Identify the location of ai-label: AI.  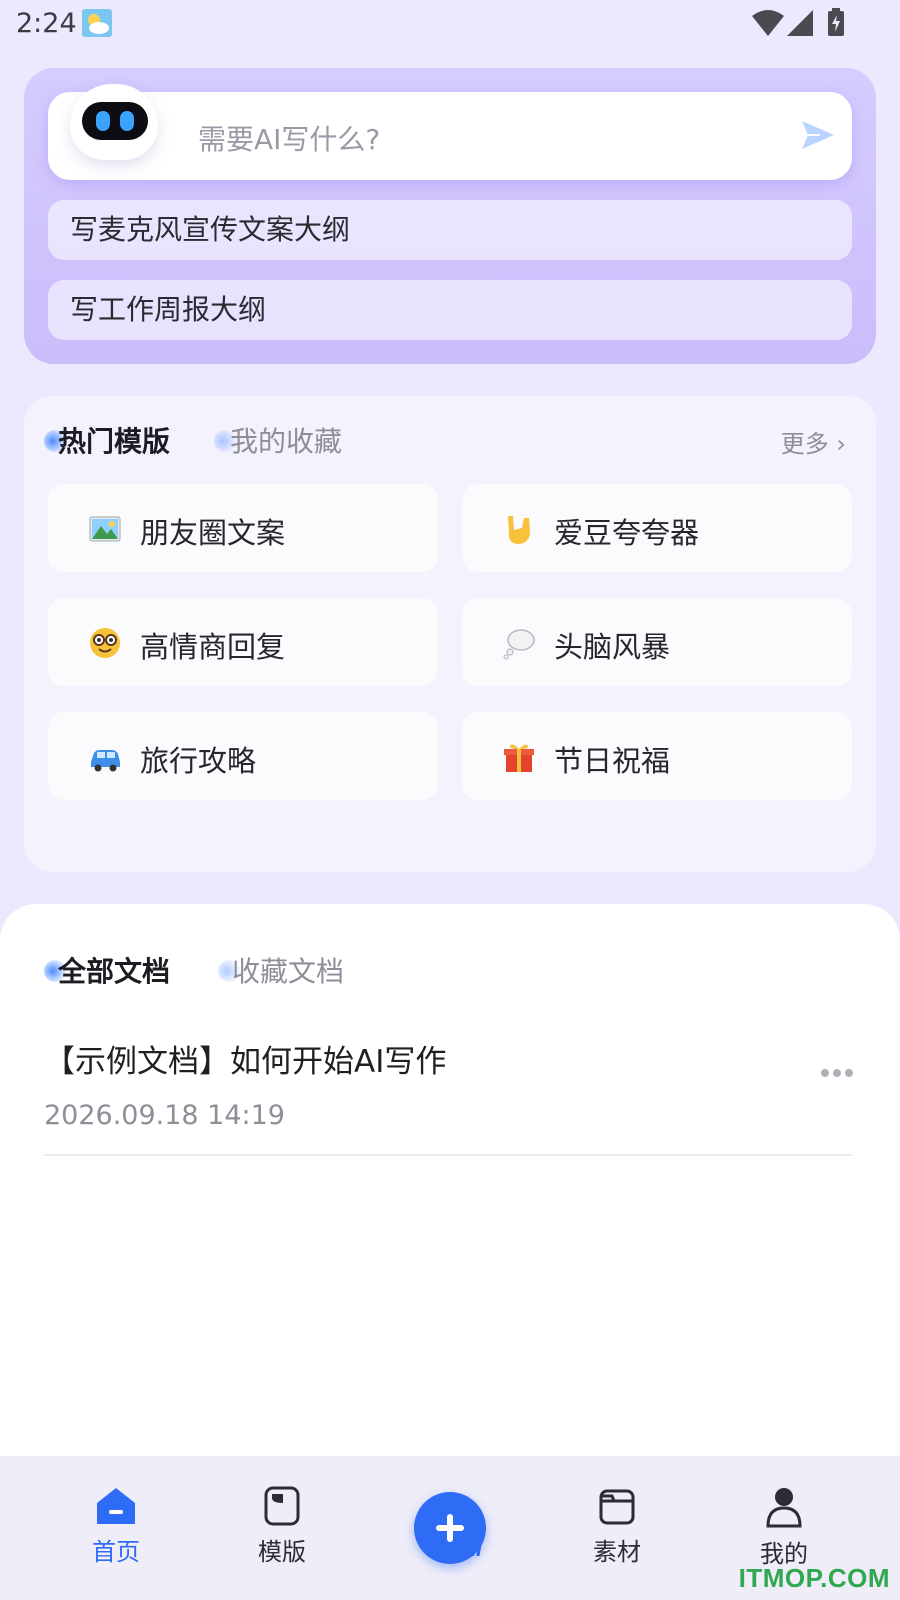
(471, 1548).